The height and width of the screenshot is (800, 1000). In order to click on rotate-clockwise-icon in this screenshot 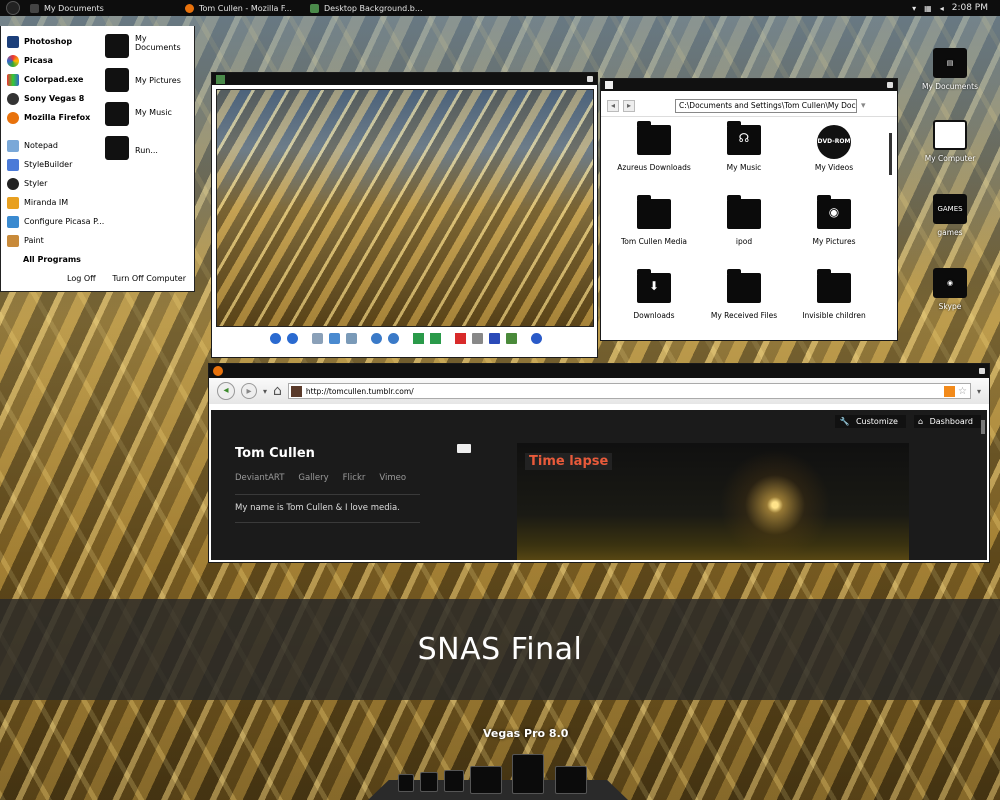, I will do `click(418, 338)`.